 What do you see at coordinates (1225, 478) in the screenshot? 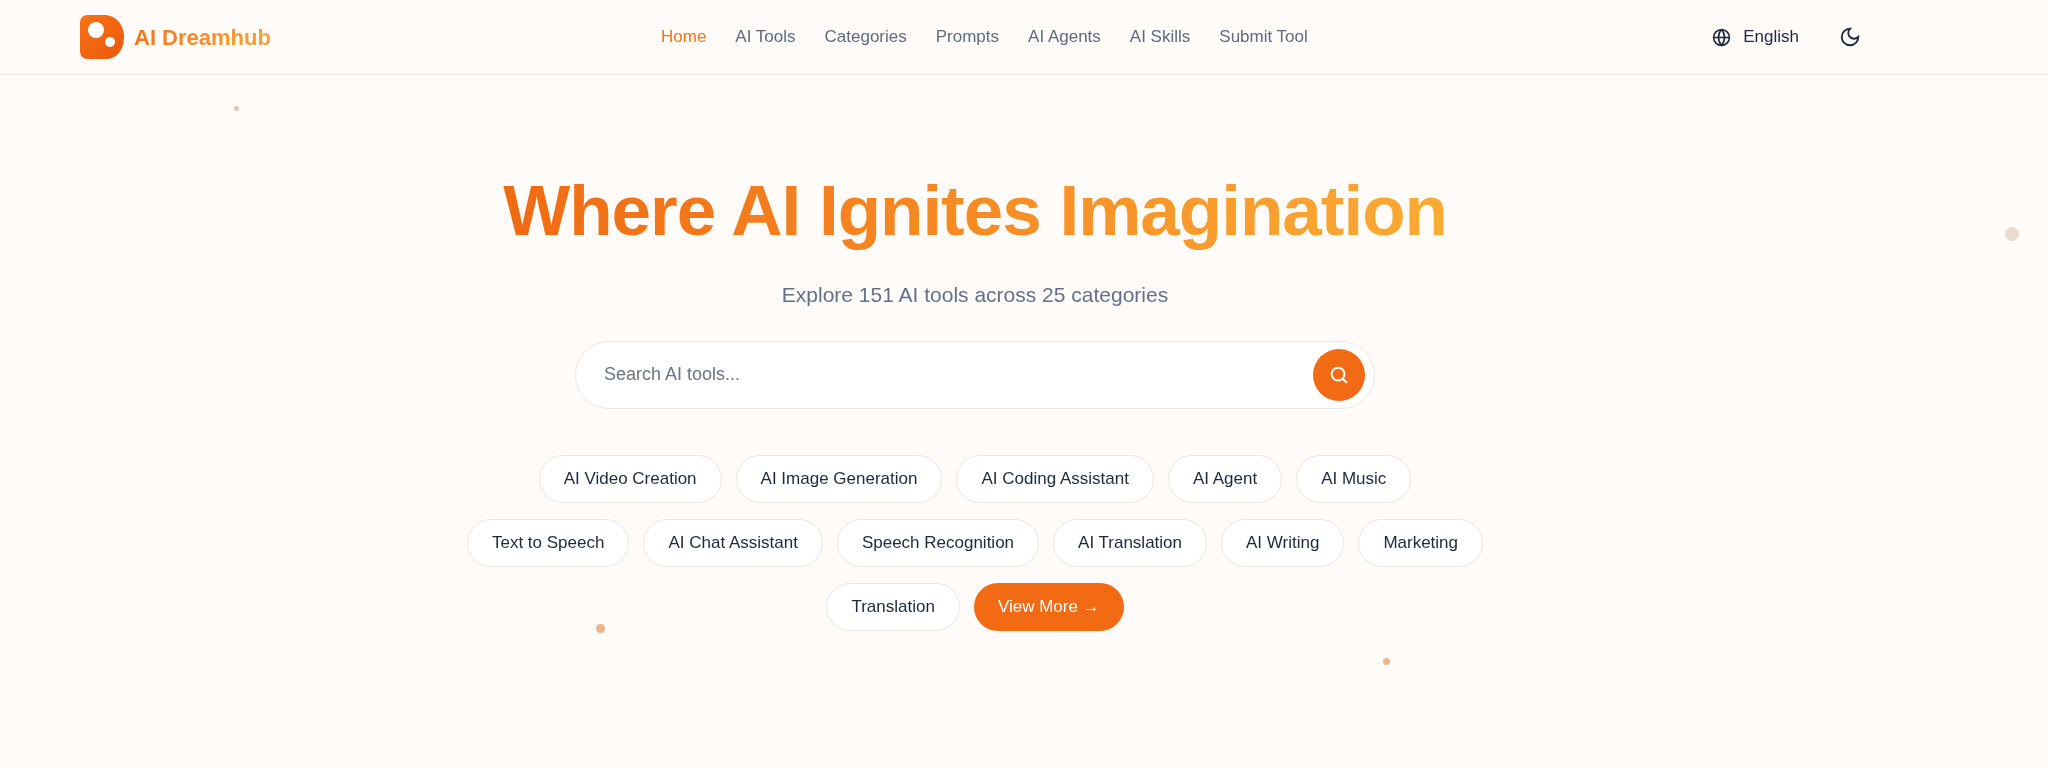
I see `category-tag: AI Agent` at bounding box center [1225, 478].